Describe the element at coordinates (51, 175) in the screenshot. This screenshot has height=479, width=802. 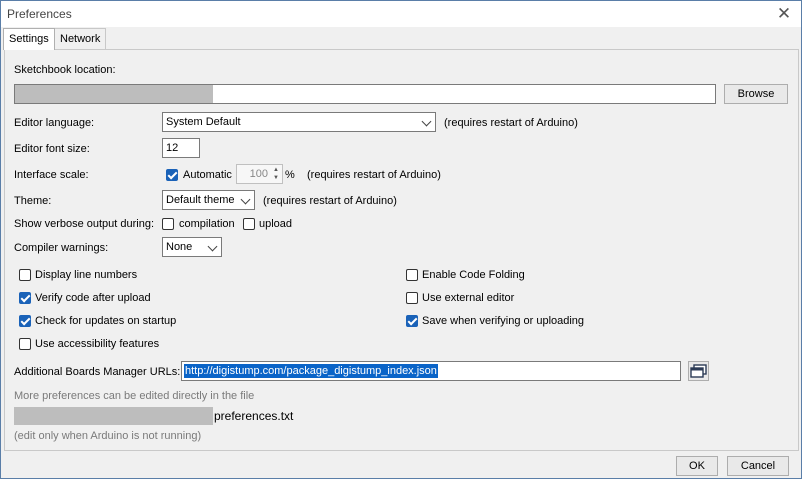
I see `interface-scale-label: Interface scale:` at that location.